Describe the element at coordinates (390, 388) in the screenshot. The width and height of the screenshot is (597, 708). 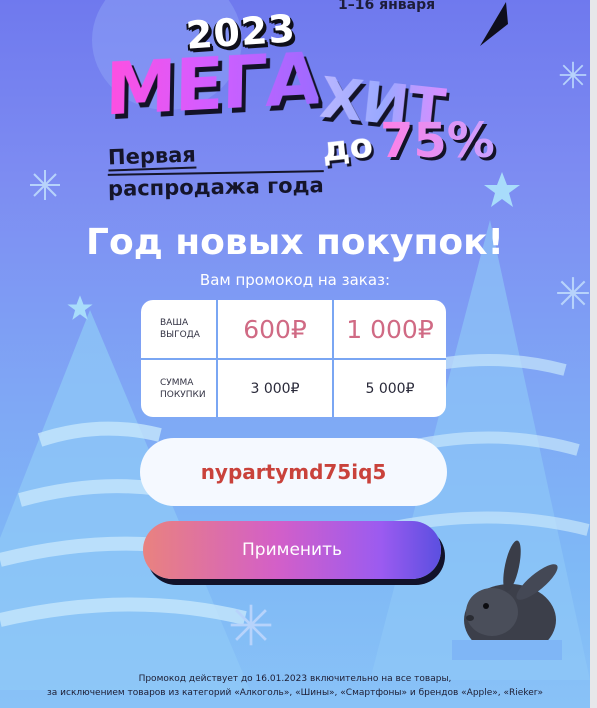
I see `purchase-value: 5 000₽` at that location.